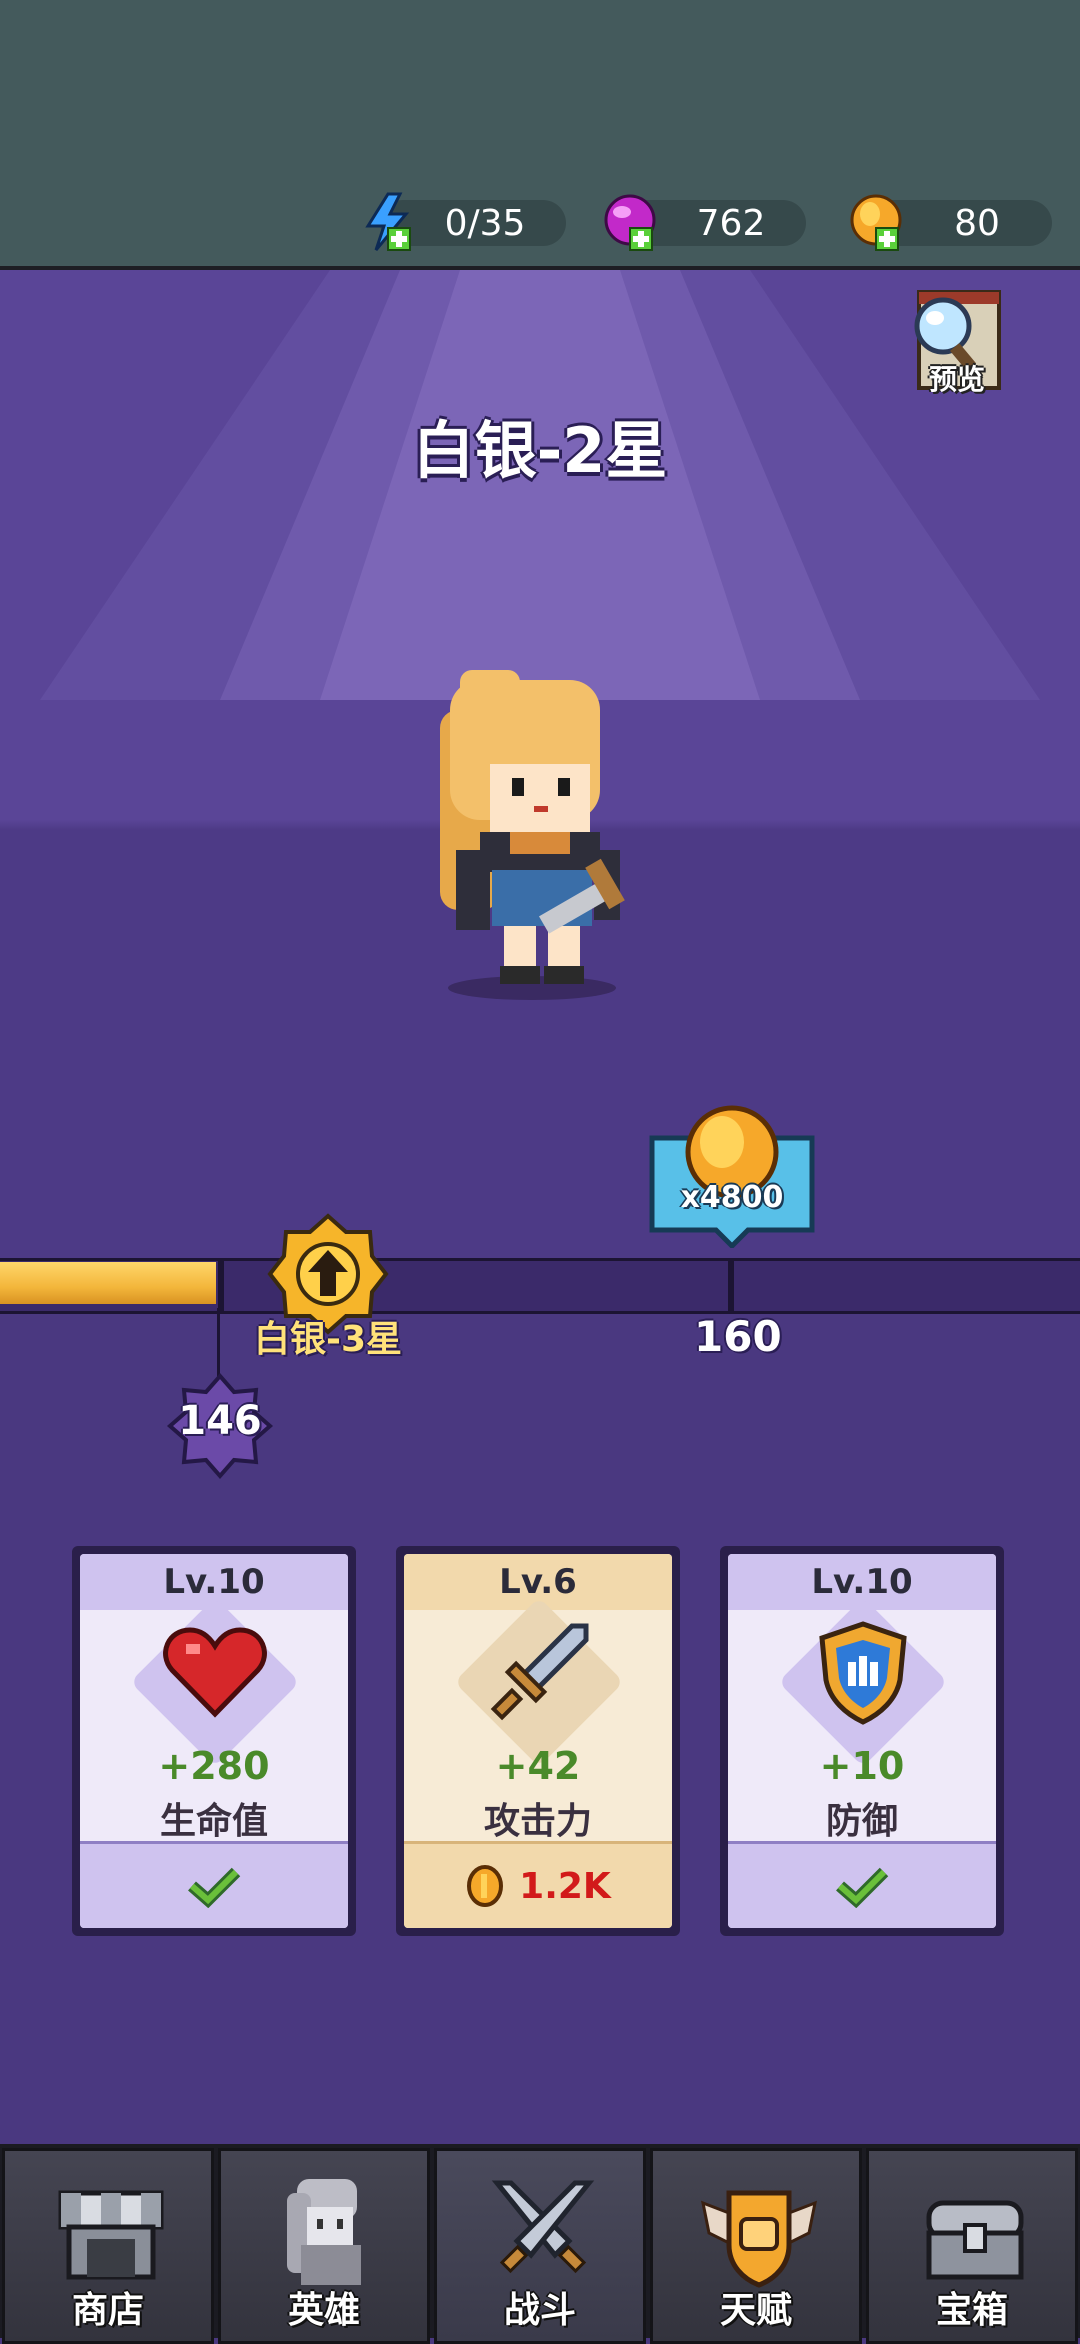 This screenshot has height=2344, width=1080. I want to click on shop-icon, so click(111, 2235).